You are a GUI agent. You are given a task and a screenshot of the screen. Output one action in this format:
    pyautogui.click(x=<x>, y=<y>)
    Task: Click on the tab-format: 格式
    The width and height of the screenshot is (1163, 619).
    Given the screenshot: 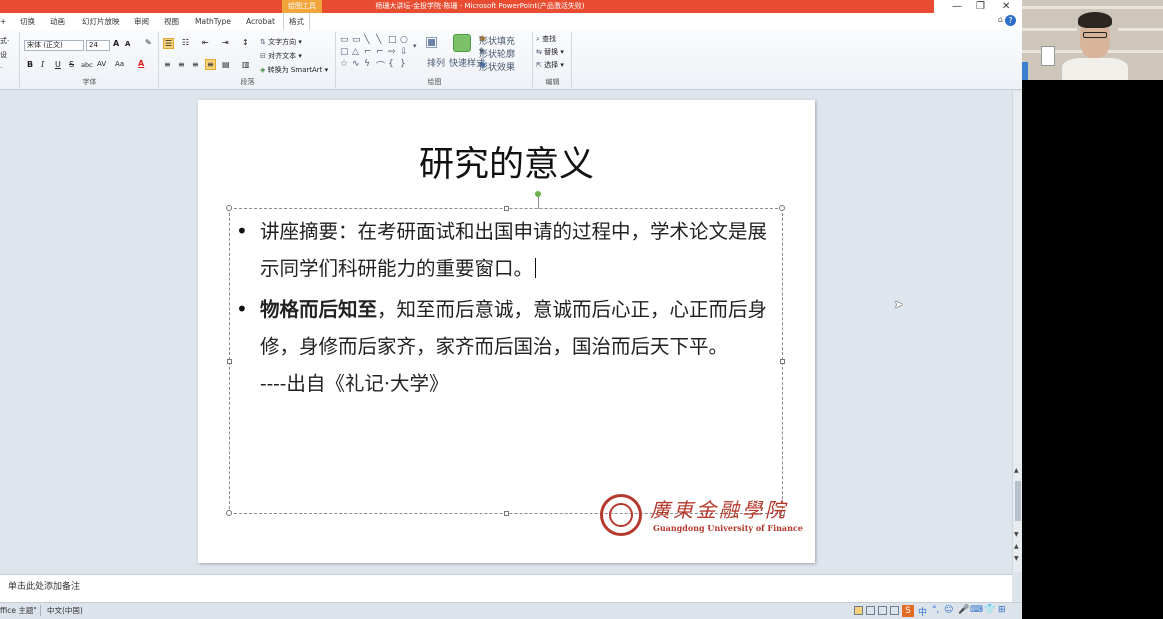 What is the action you would take?
    pyautogui.click(x=296, y=21)
    